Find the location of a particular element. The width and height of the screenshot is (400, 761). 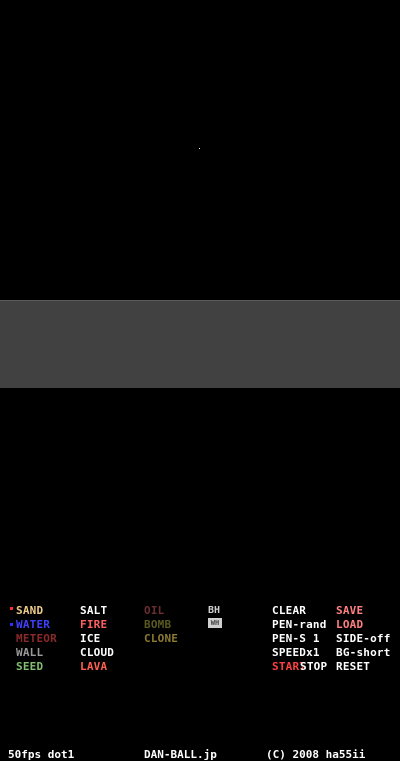

pen-type-button: PEN-rand is located at coordinates (299, 625).